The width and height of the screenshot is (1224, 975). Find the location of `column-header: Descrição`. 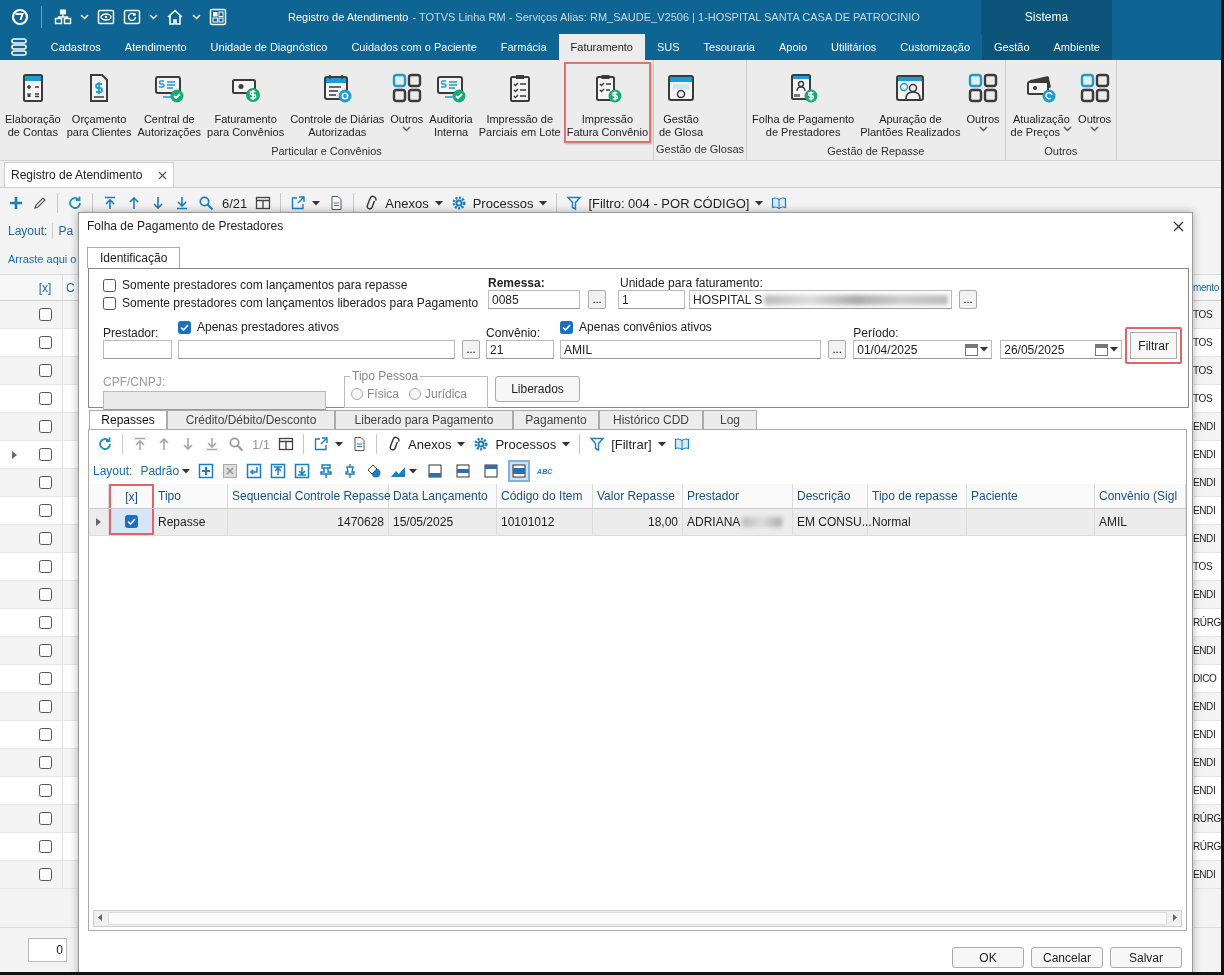

column-header: Descrição is located at coordinates (830, 496).